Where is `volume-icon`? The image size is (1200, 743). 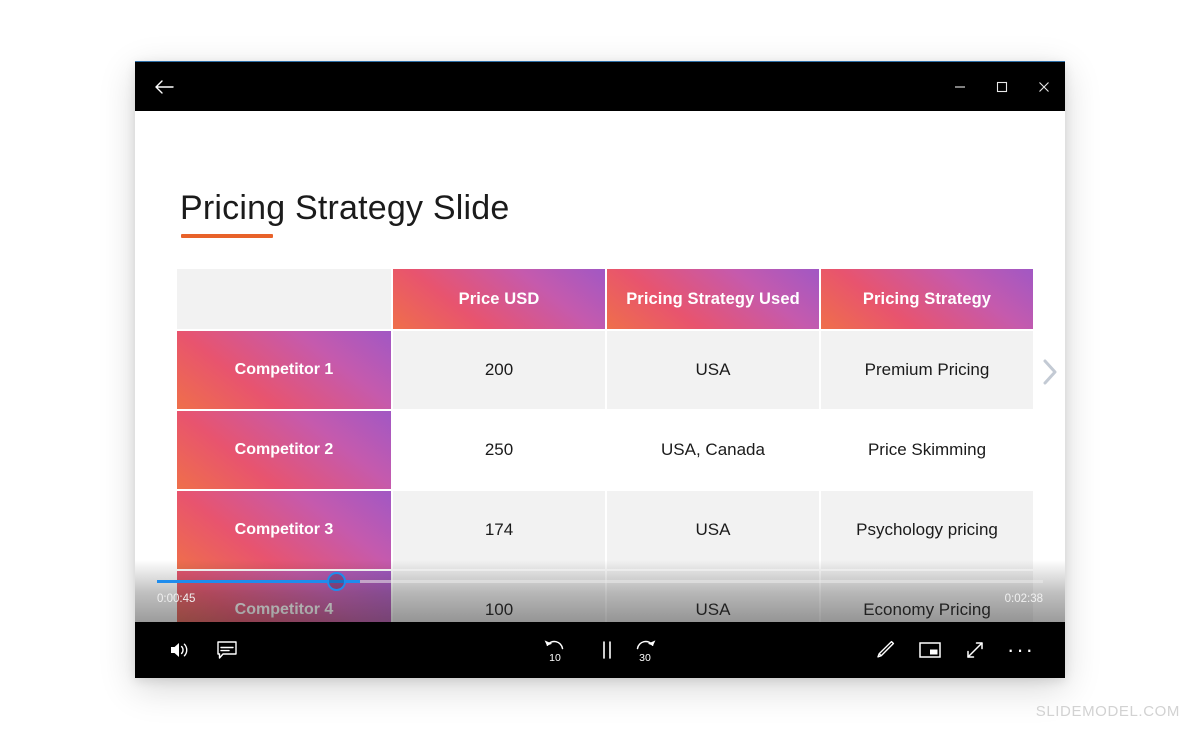 volume-icon is located at coordinates (179, 650).